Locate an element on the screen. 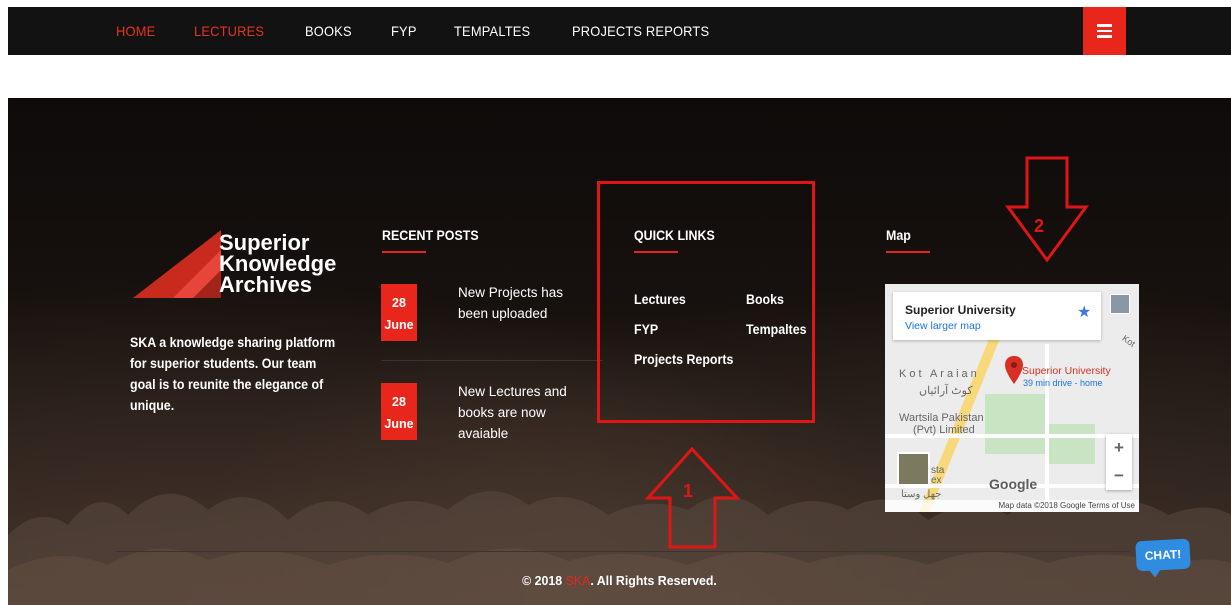  map-zoom-control: + − is located at coordinates (1119, 462).